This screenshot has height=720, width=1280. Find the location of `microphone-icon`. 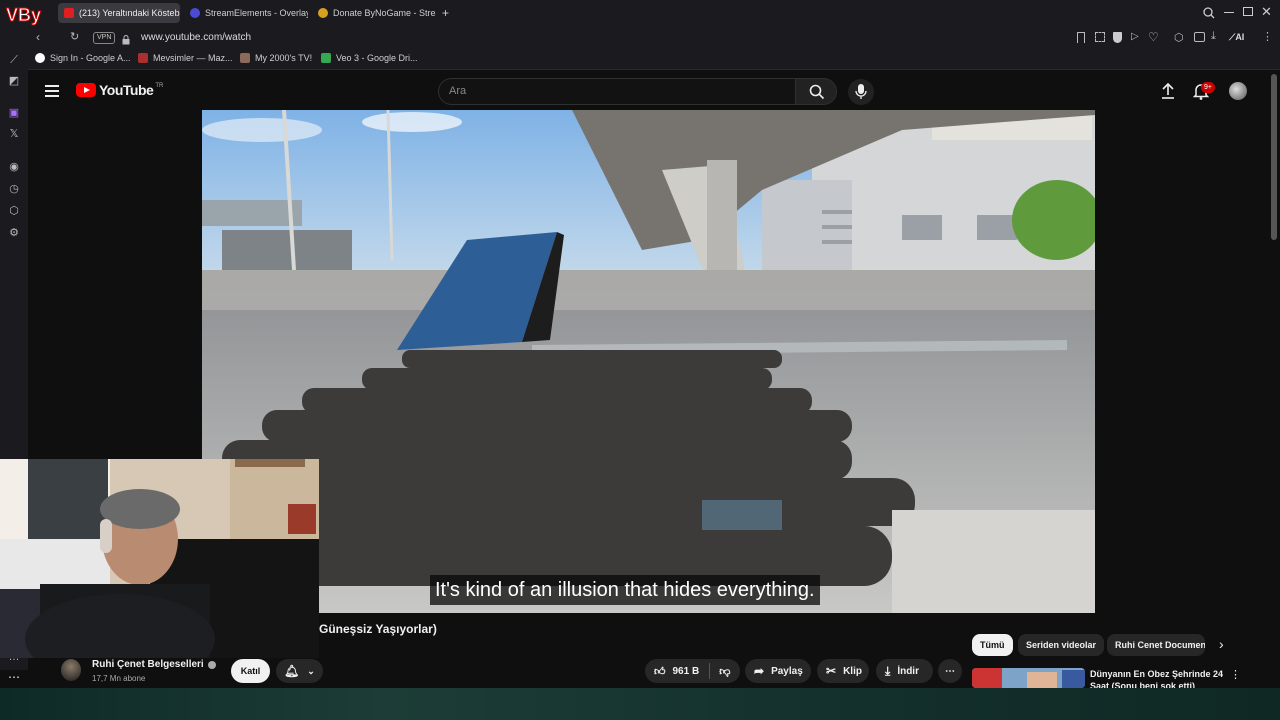

microphone-icon is located at coordinates (861, 91).